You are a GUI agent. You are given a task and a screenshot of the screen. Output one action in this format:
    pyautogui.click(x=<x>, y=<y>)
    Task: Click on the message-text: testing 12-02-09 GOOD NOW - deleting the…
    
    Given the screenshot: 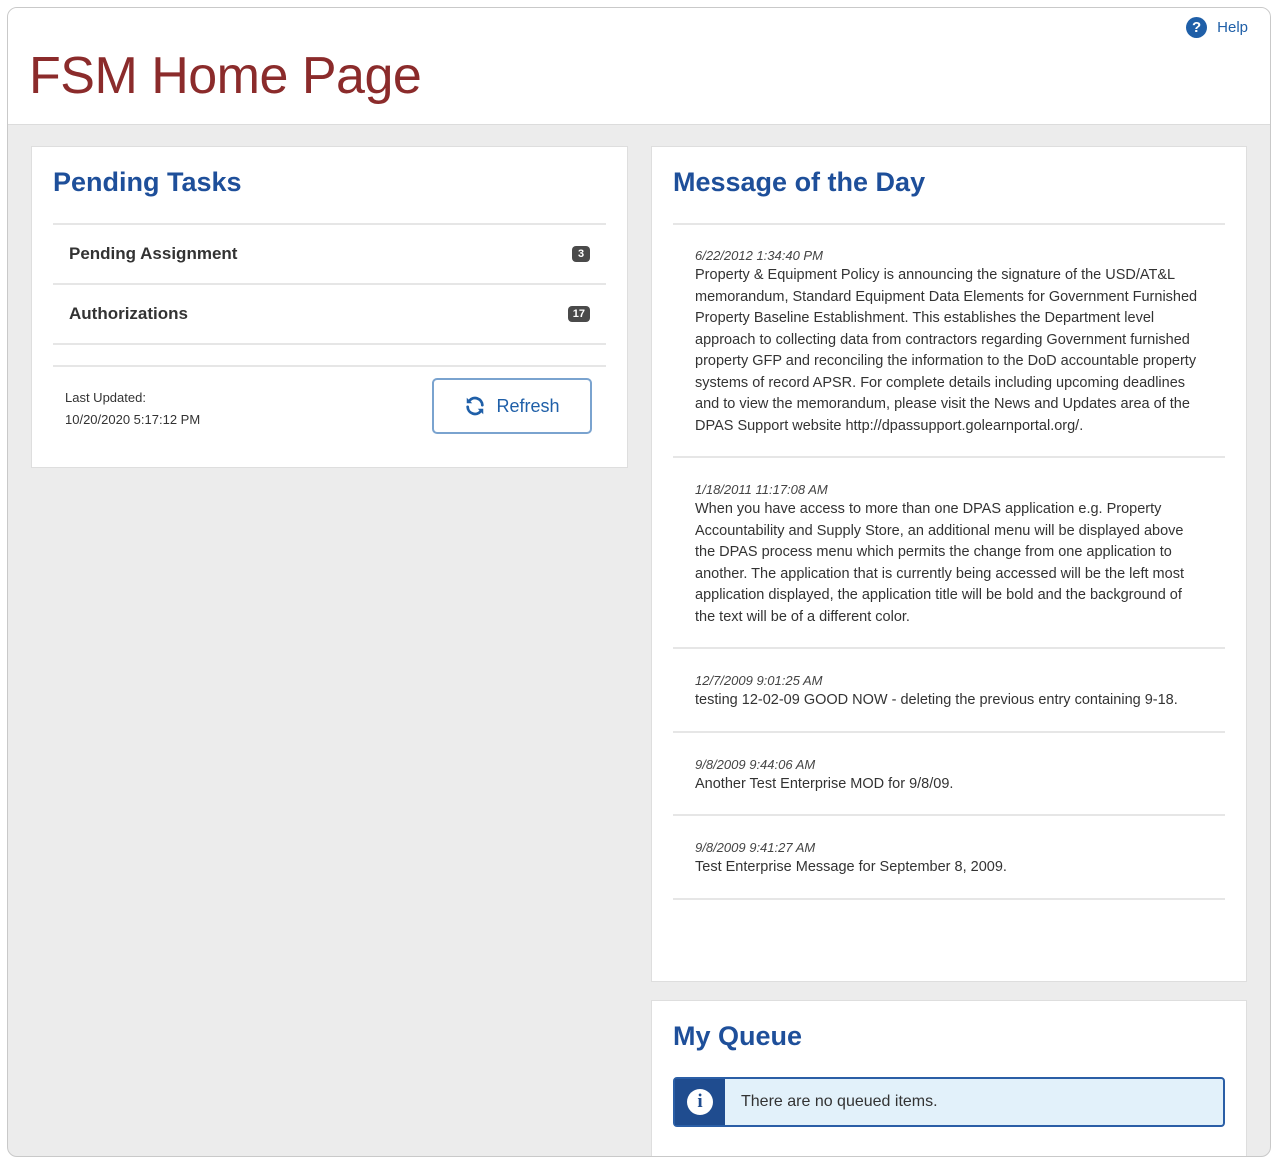 What is the action you would take?
    pyautogui.click(x=936, y=700)
    